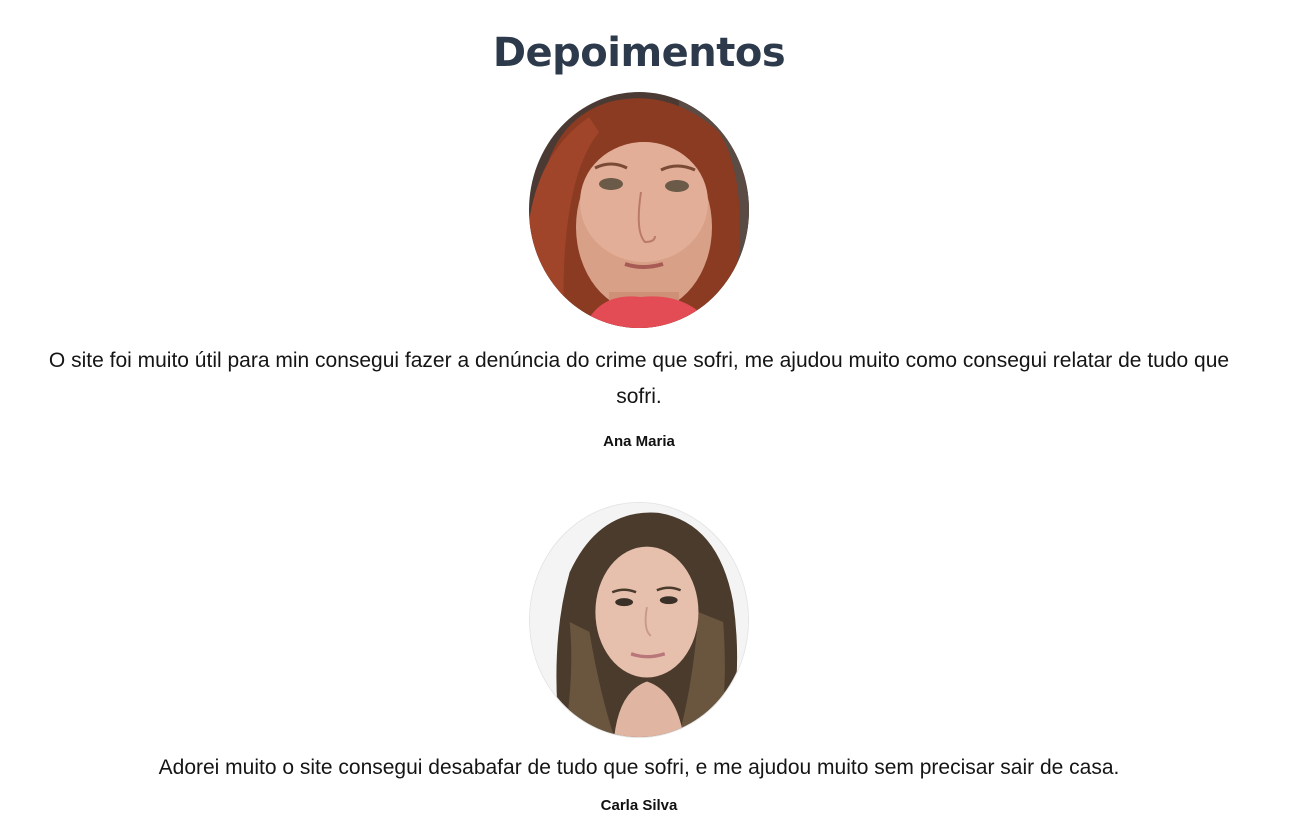  I want to click on testimonial-author: Ana Maria, so click(639, 441).